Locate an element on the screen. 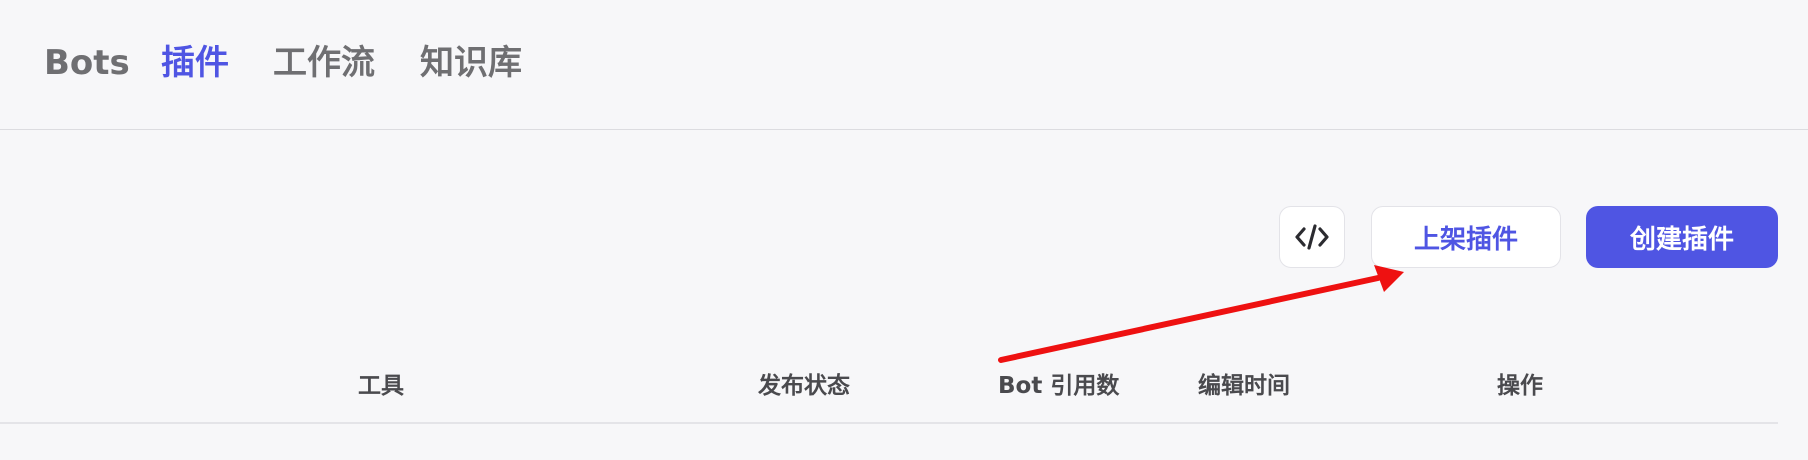 The width and height of the screenshot is (1808, 460). column-header-edit-time: 编辑时间 is located at coordinates (1244, 383).